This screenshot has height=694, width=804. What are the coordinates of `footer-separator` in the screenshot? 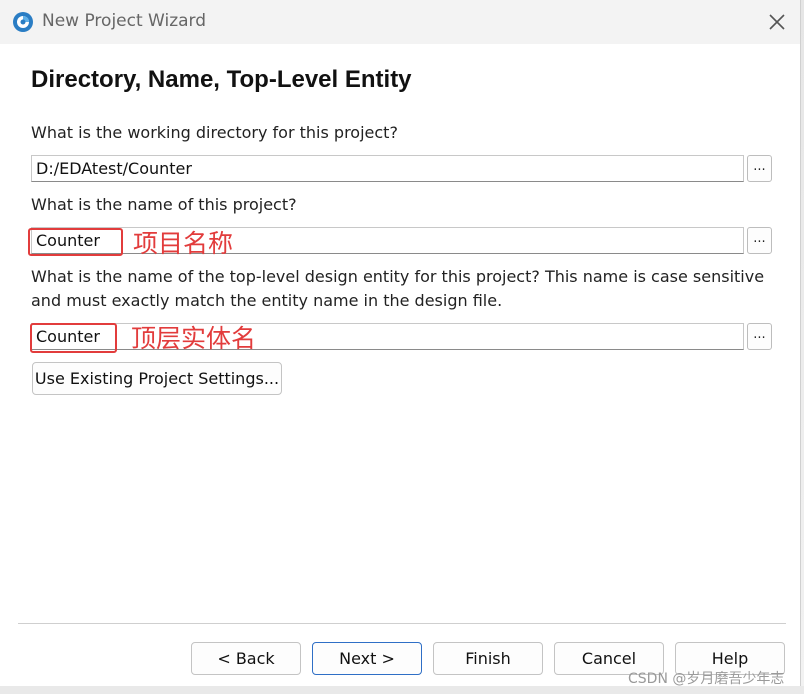 It's located at (402, 623).